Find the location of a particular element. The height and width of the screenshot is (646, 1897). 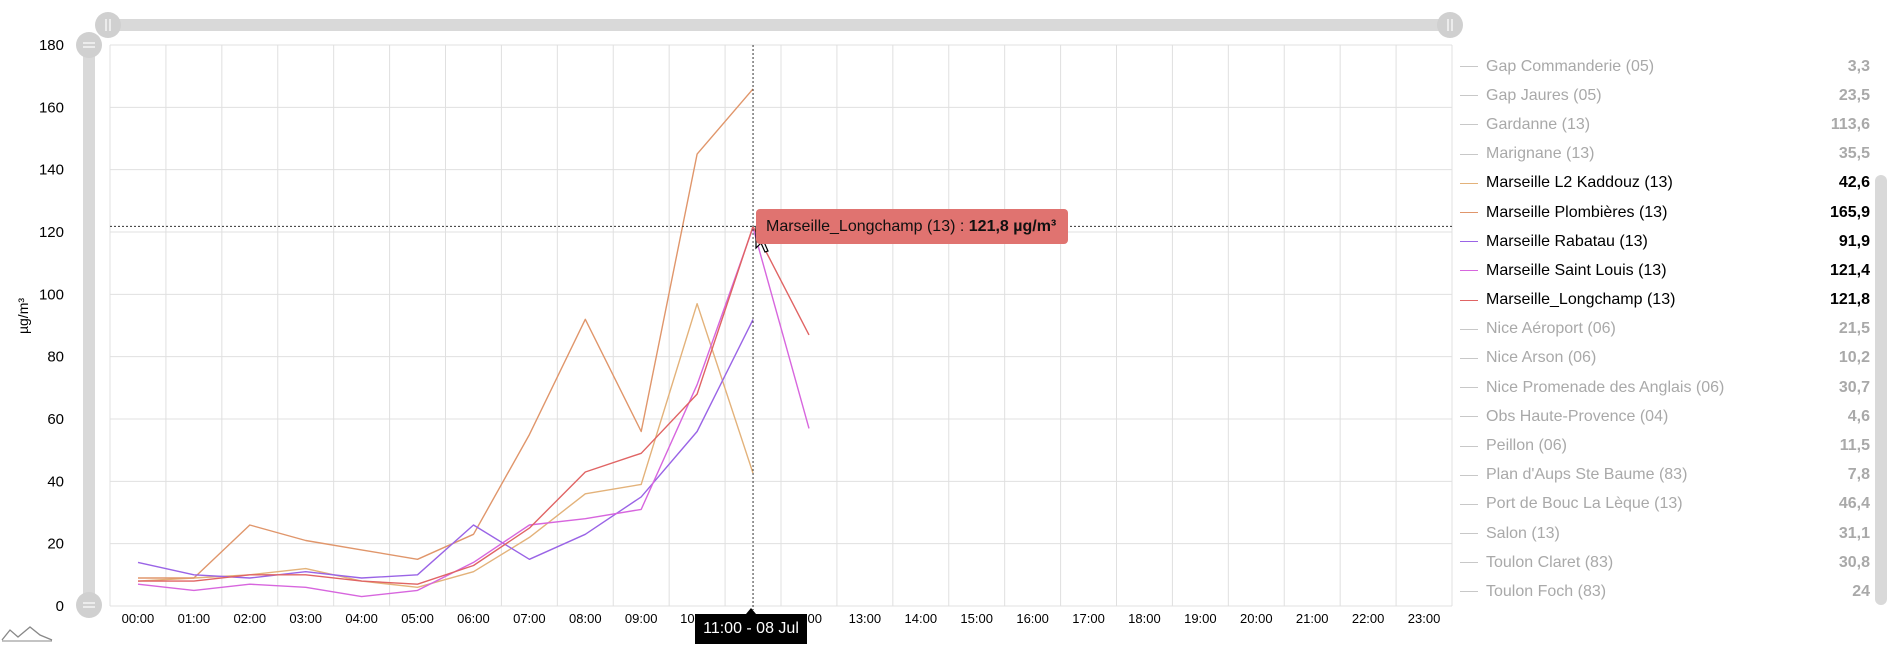

x-tick-label: 22:00 is located at coordinates (1368, 618).